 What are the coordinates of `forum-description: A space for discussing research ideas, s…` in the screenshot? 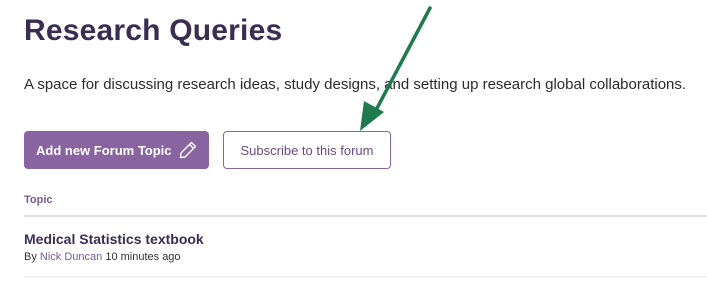 It's located at (355, 84).